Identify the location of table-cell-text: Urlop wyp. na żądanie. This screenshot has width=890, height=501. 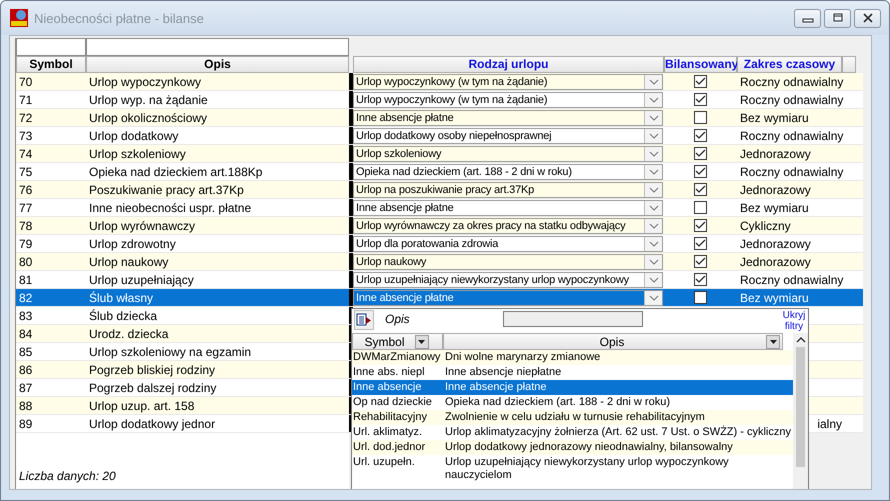
(148, 99).